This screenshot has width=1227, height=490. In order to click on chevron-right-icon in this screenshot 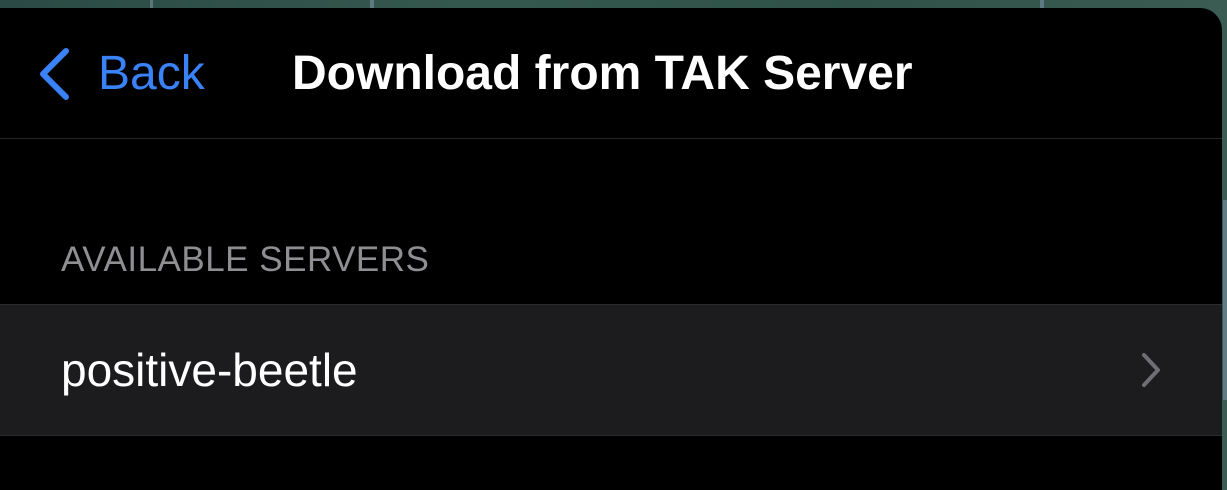, I will do `click(1151, 370)`.